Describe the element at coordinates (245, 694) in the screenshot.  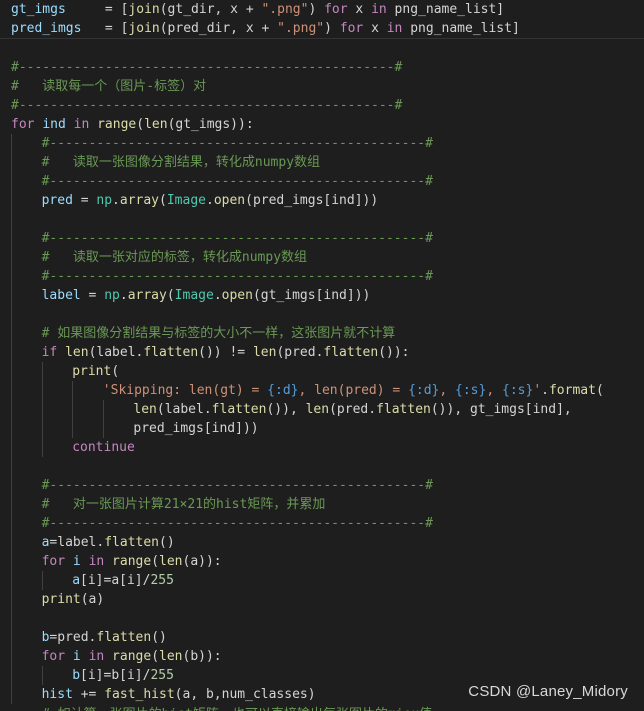
I see `code-token: (a, b,num_classes)` at that location.